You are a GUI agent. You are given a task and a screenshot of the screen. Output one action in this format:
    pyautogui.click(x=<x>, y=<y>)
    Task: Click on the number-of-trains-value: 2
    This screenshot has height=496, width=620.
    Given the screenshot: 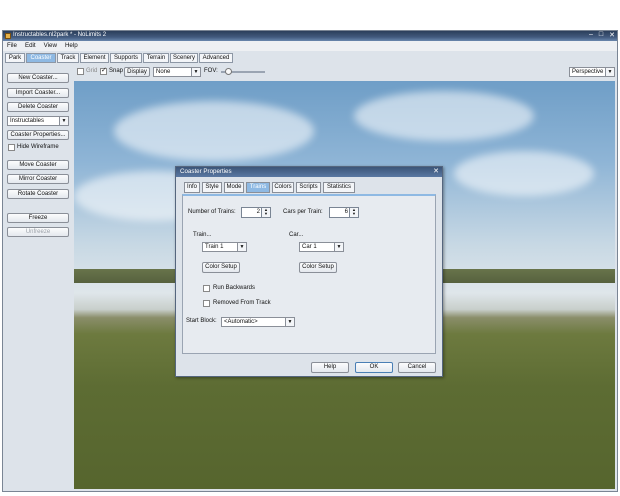 What is the action you would take?
    pyautogui.click(x=258, y=212)
    